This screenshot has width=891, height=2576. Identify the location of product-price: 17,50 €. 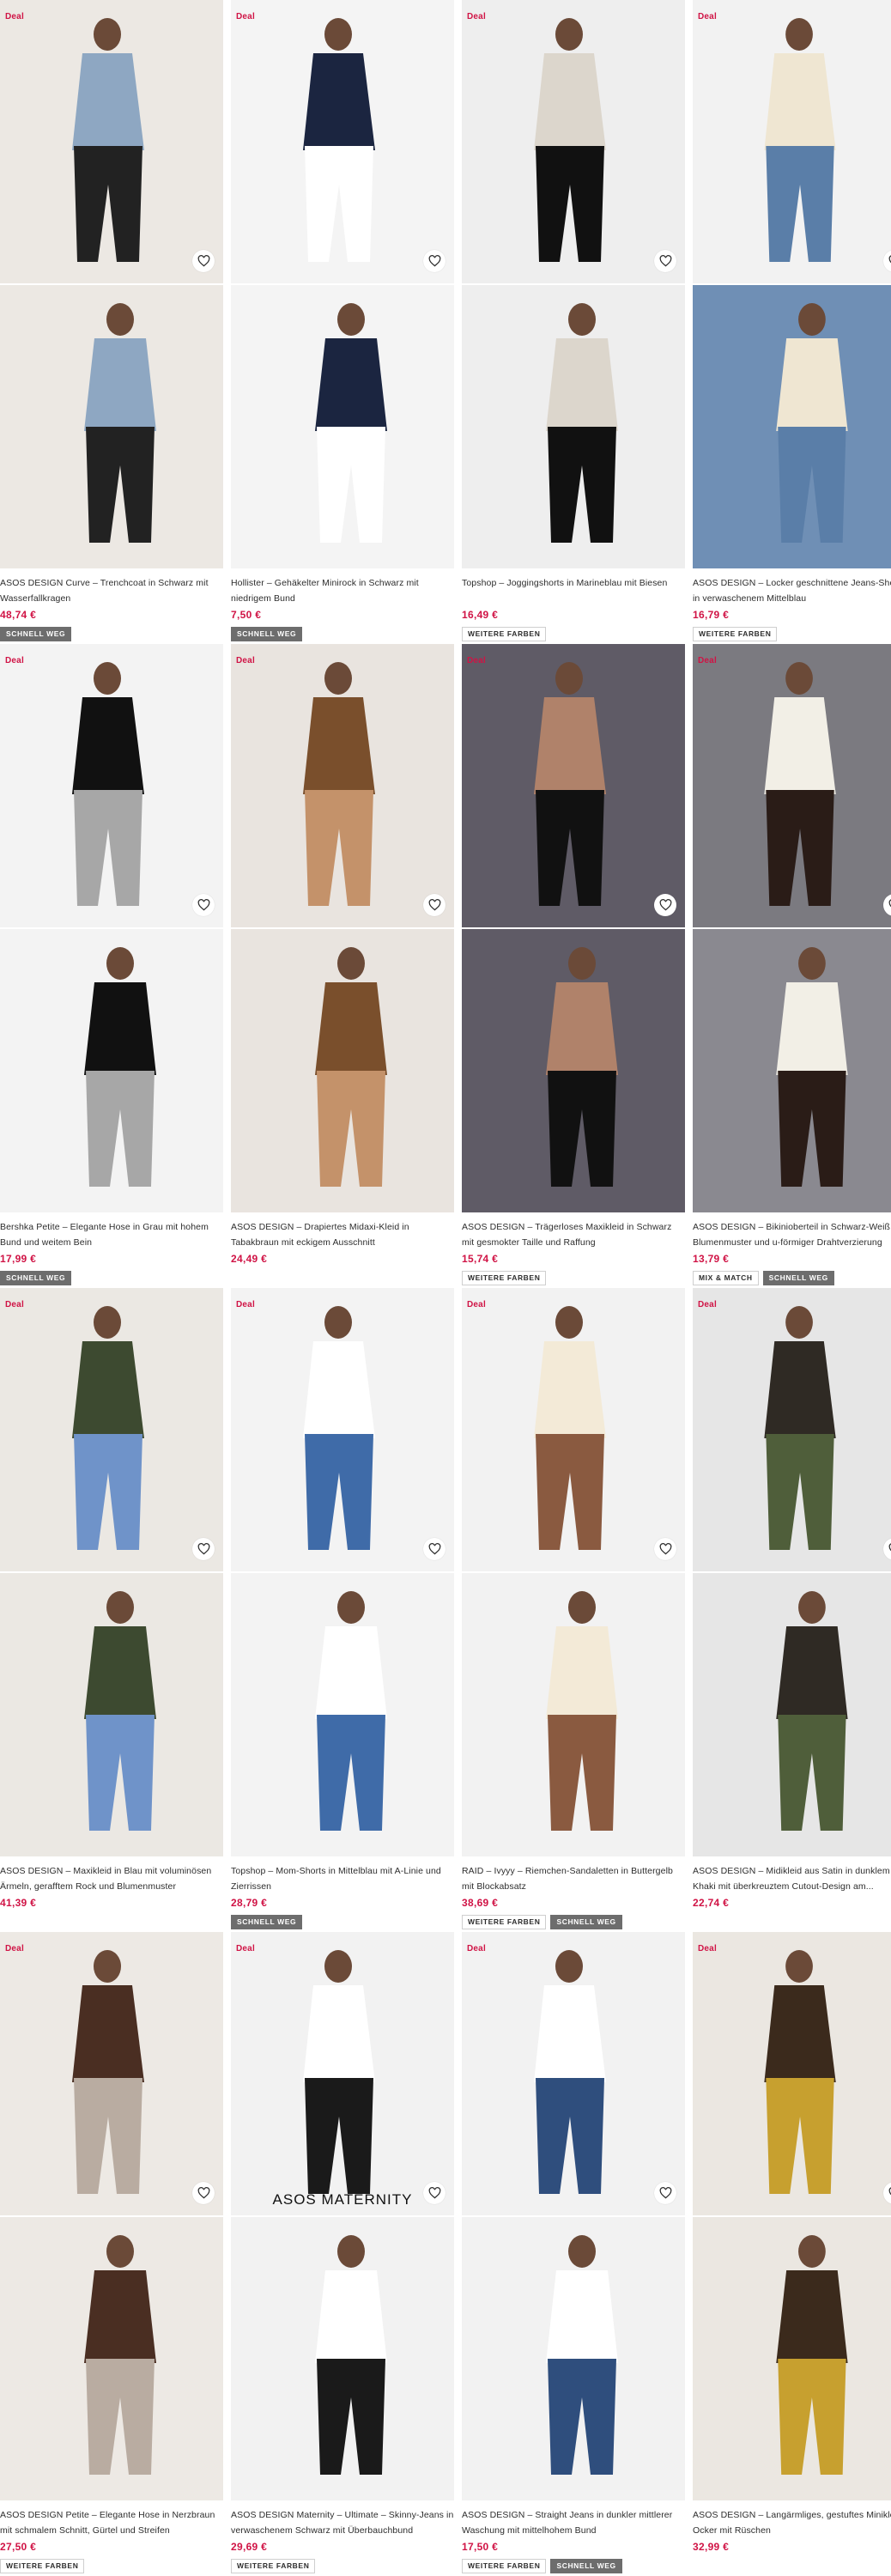
(480, 2547).